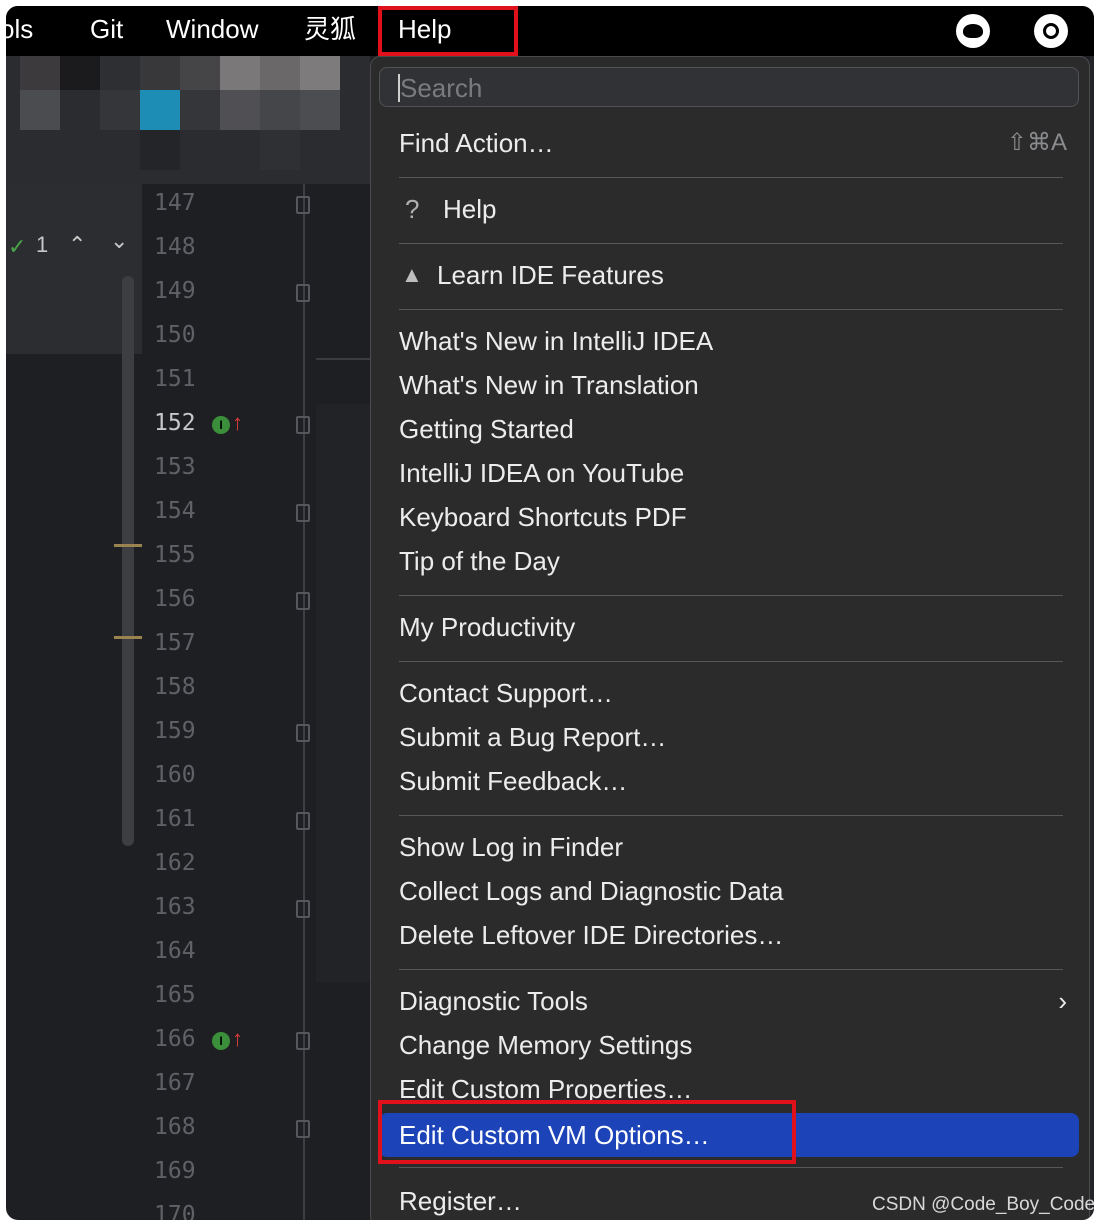 The width and height of the screenshot is (1100, 1226). Describe the element at coordinates (1051, 31) in the screenshot. I see `status-network-icon` at that location.